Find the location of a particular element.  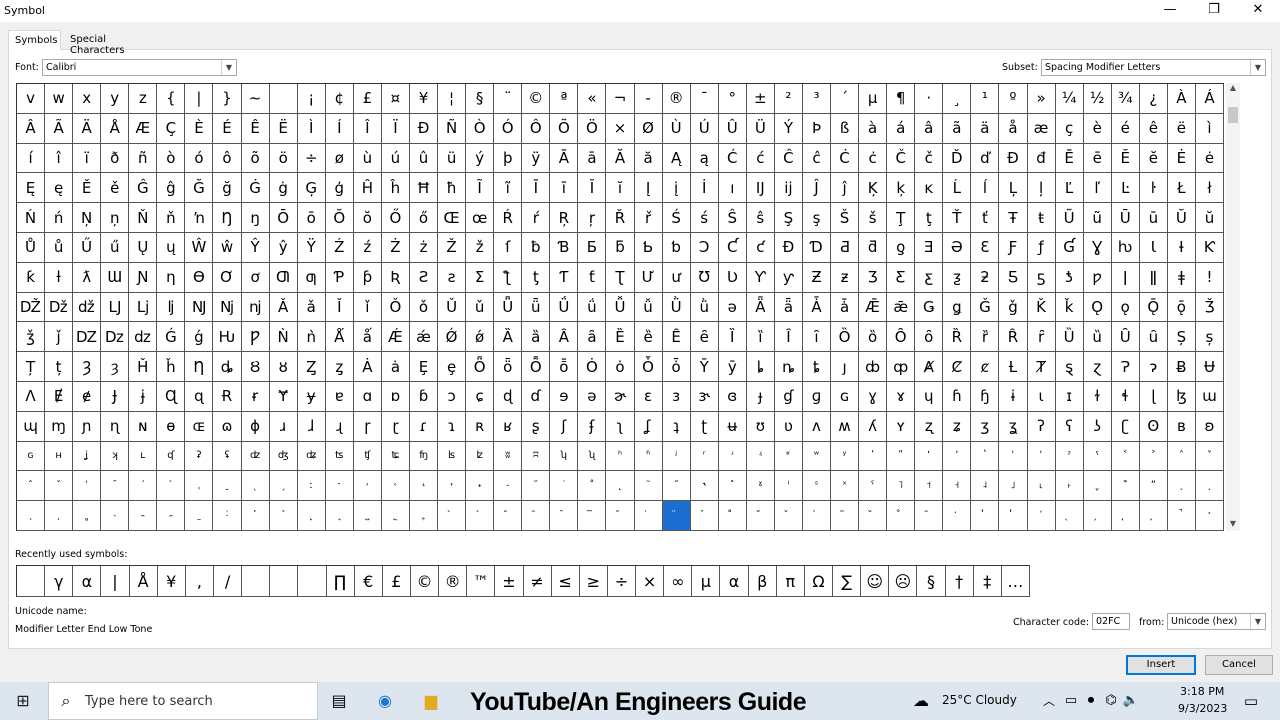

symbol-cell: Ā is located at coordinates (564, 158).